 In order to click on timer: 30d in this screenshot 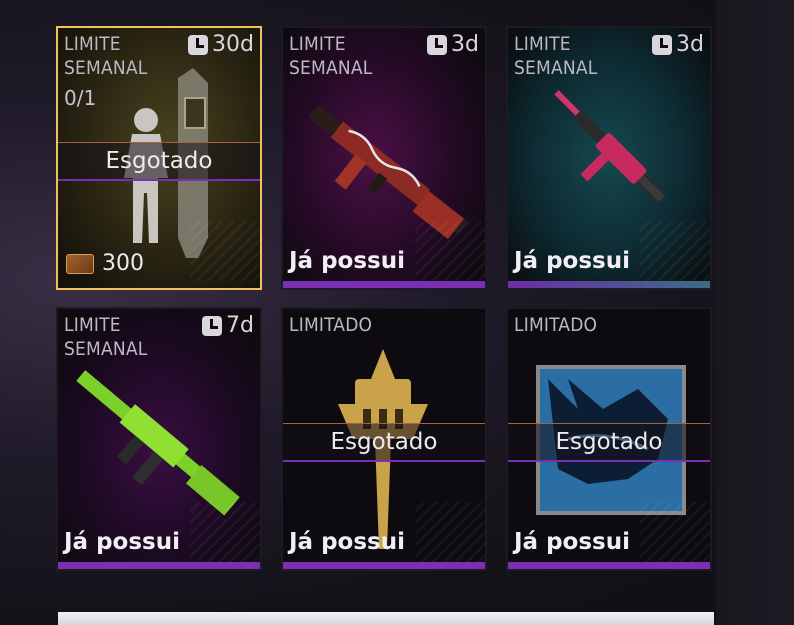, I will do `click(221, 45)`.